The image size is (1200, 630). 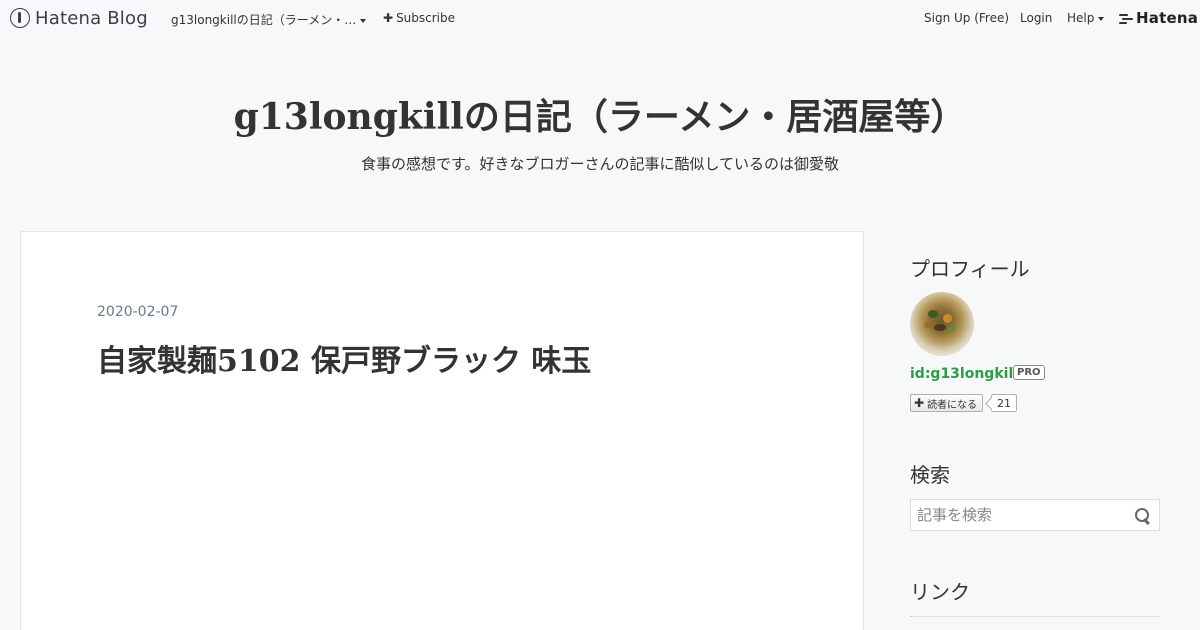 What do you see at coordinates (930, 475) in the screenshot?
I see `search-heading: 検索` at bounding box center [930, 475].